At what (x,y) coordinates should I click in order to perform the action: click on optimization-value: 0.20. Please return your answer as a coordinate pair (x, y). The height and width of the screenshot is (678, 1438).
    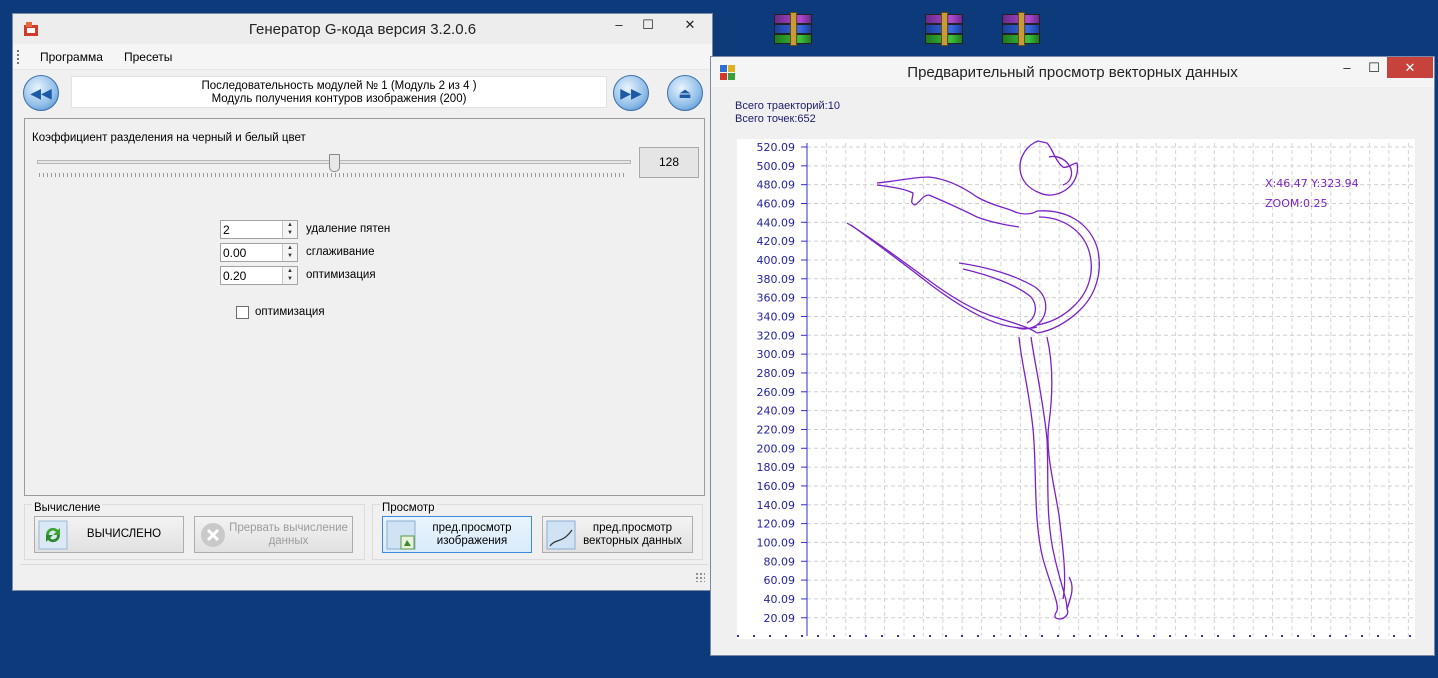
    Looking at the image, I should click on (235, 276).